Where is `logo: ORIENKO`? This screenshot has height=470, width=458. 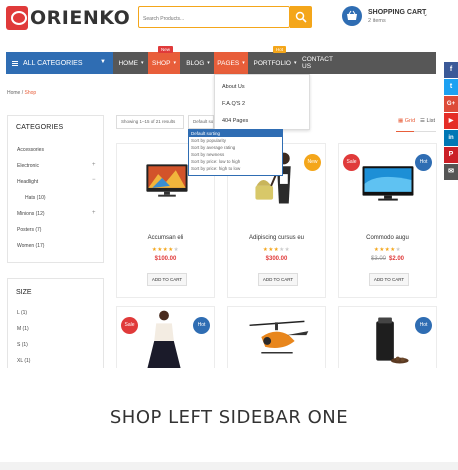
logo: ORIENKO is located at coordinates (68, 18).